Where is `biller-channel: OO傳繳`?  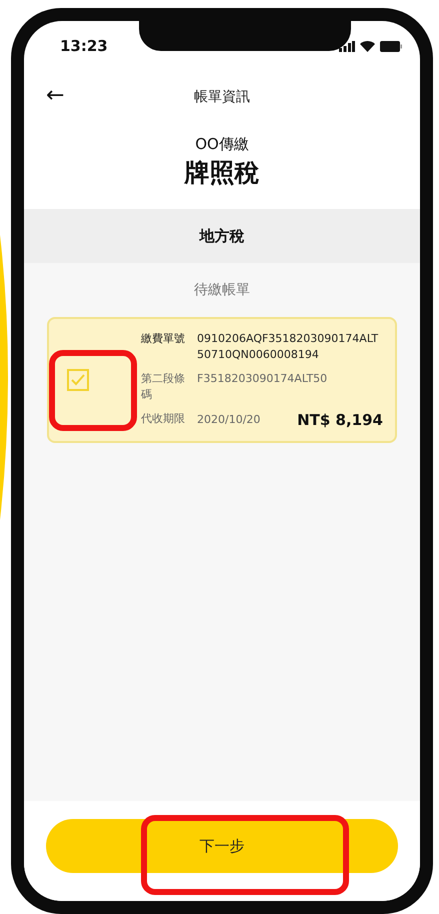
biller-channel: OO傳繳 is located at coordinates (222, 144).